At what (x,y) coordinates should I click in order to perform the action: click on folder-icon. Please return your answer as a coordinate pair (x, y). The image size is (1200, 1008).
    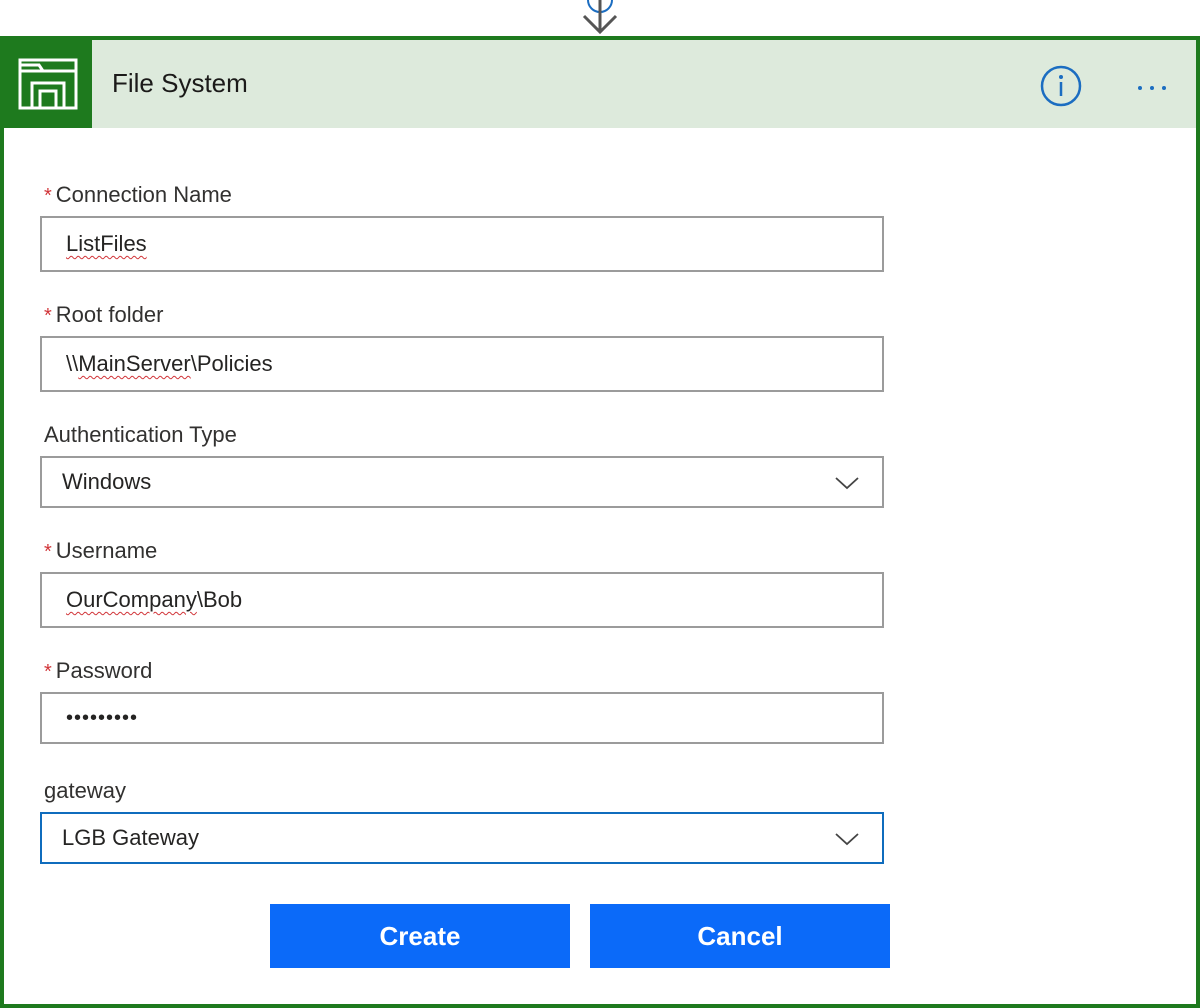
    Looking at the image, I should click on (48, 84).